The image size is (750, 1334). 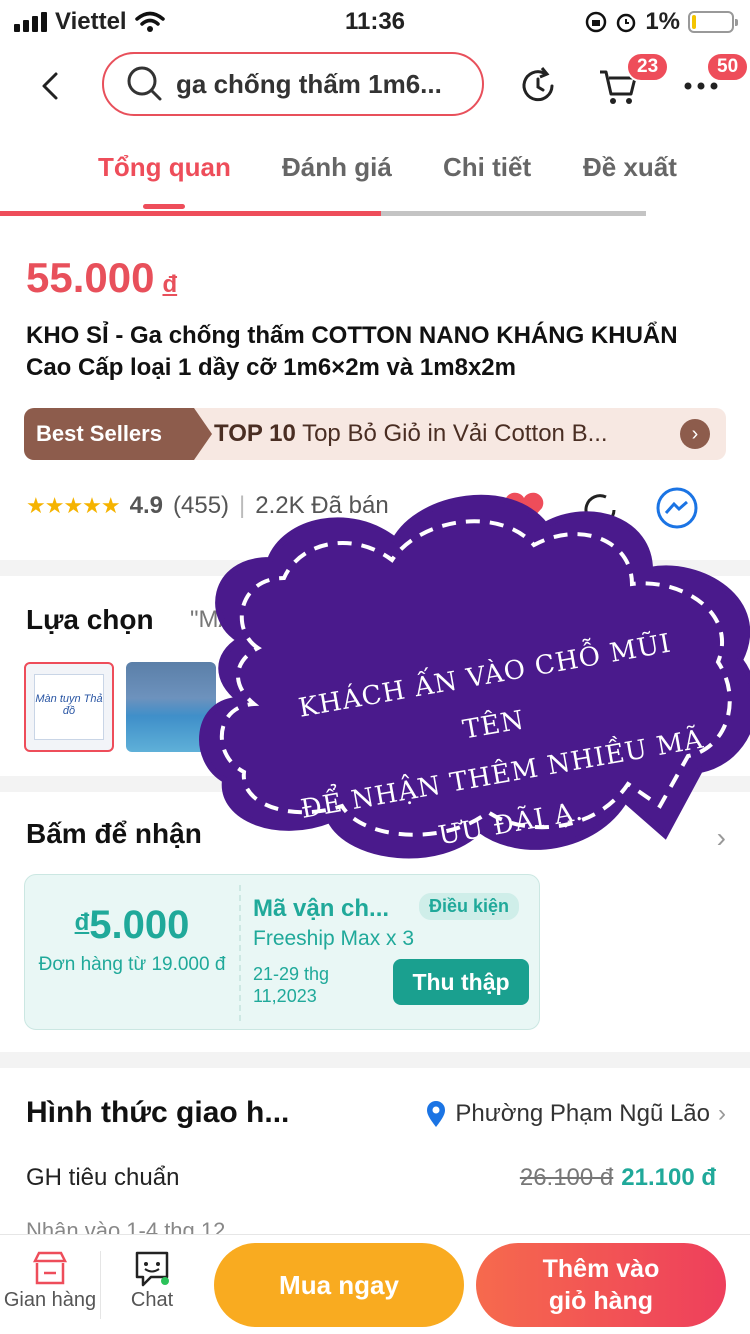 What do you see at coordinates (82, 922) in the screenshot?
I see `voucher-currency: đ` at bounding box center [82, 922].